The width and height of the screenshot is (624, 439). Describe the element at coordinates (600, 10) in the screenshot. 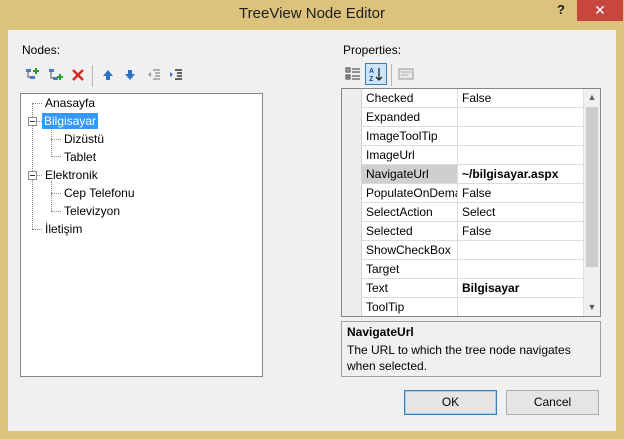

I see `close-button: ✕` at that location.